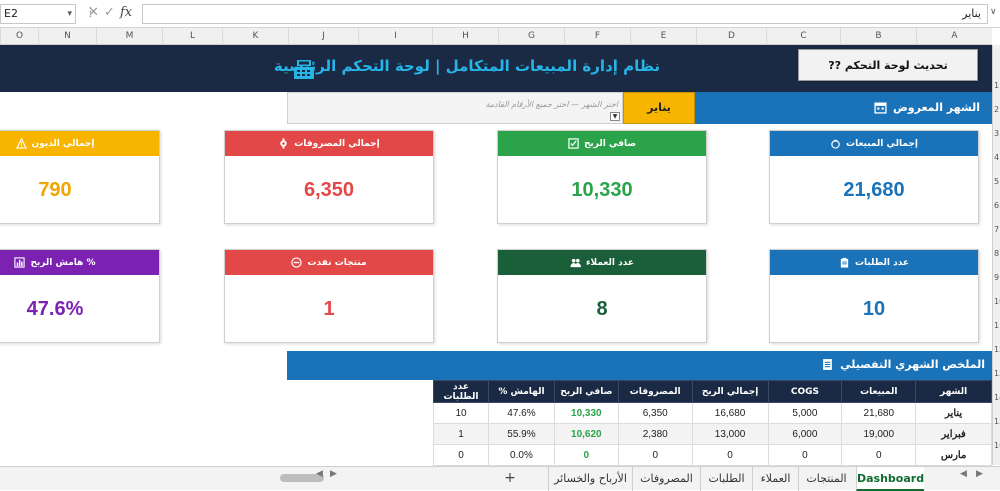  I want to click on scroll-left-icon: ◀, so click(319, 474).